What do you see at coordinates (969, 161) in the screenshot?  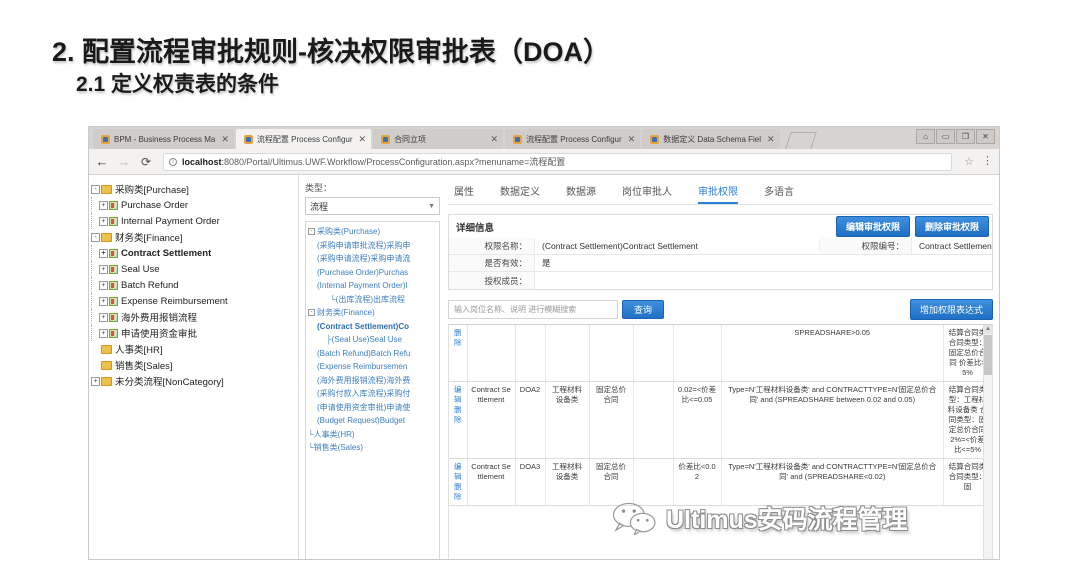 I see `bookmark-star-icon: ☆` at bounding box center [969, 161].